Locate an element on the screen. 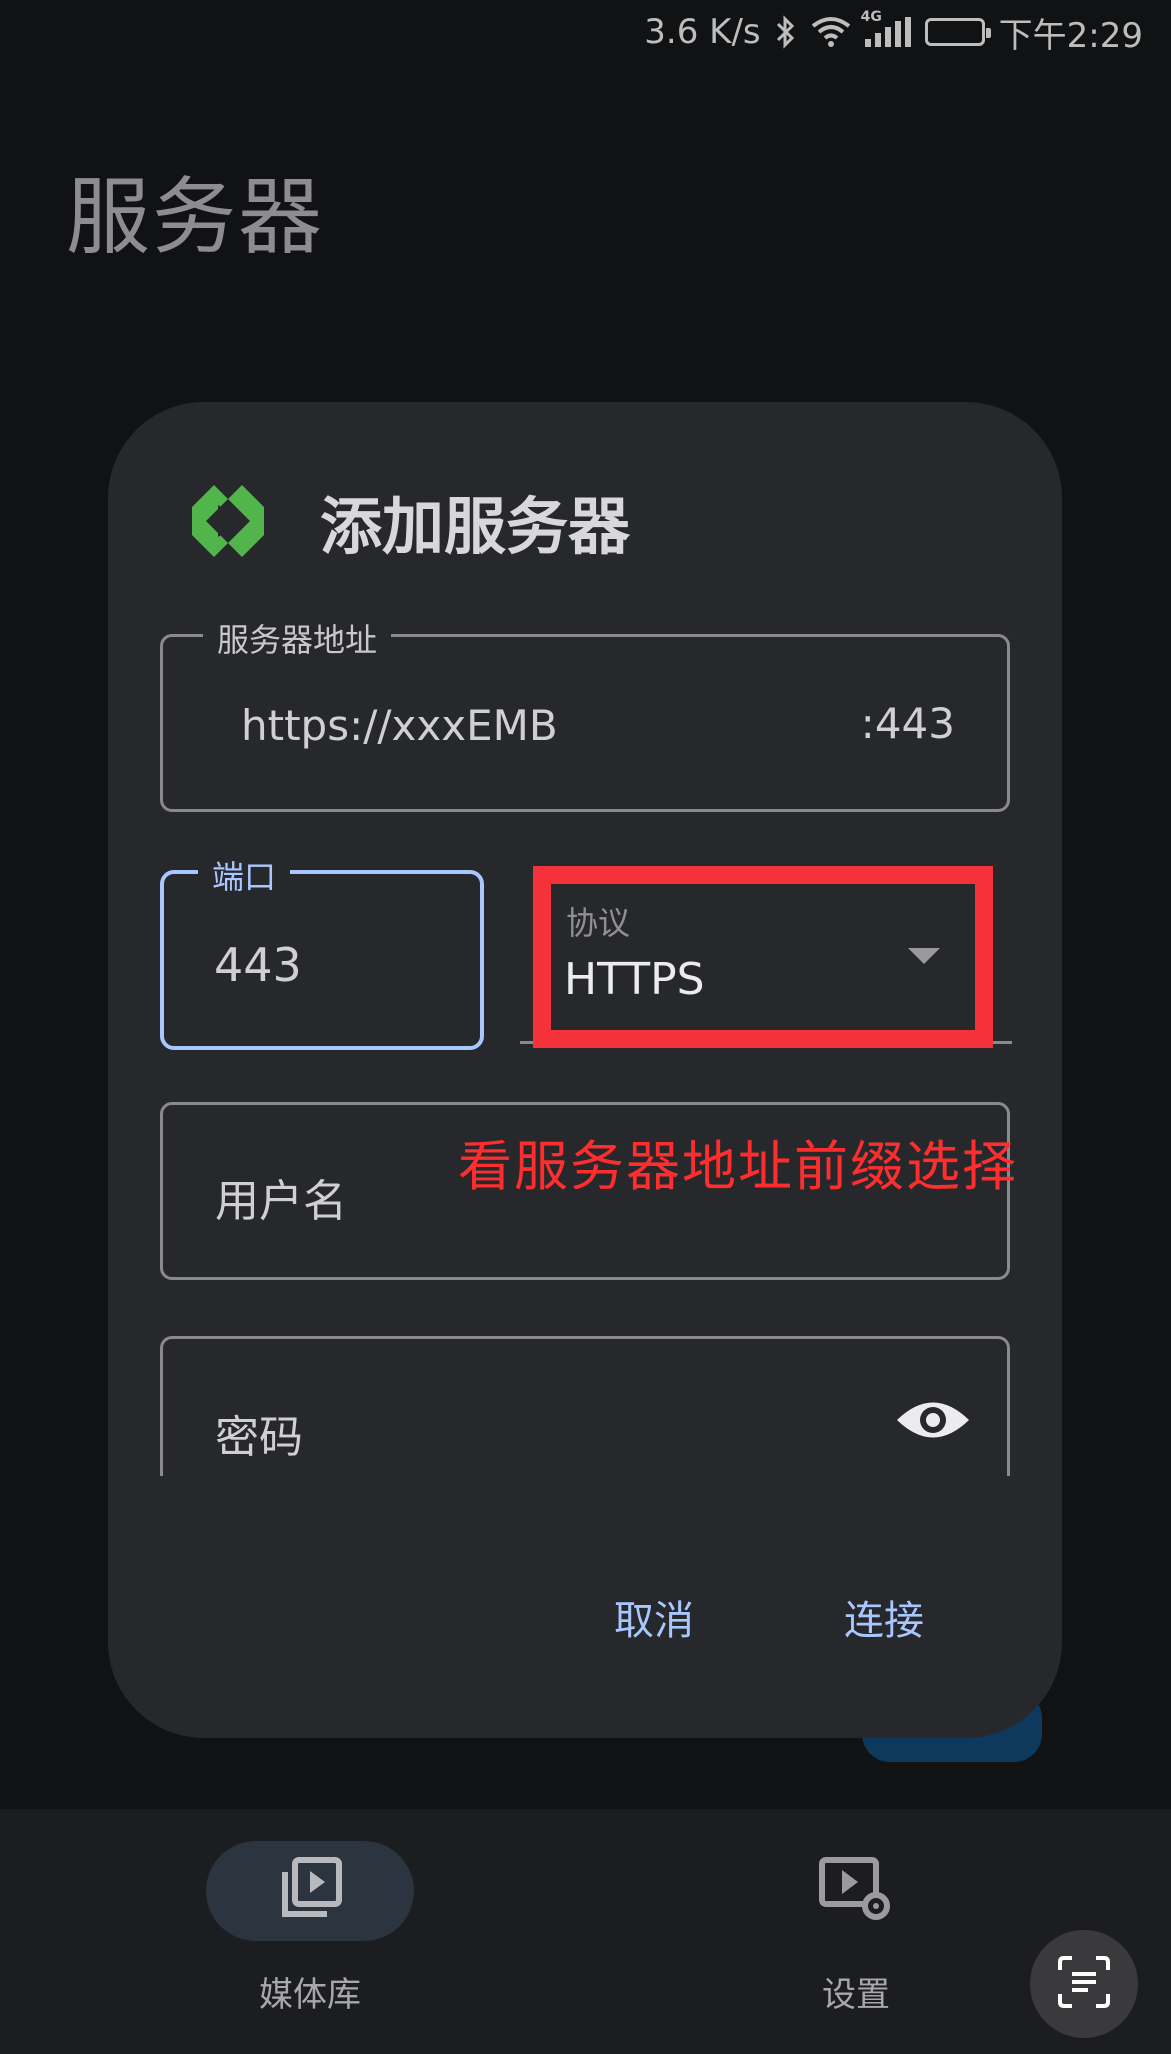  media-library-icon is located at coordinates (310, 1891).